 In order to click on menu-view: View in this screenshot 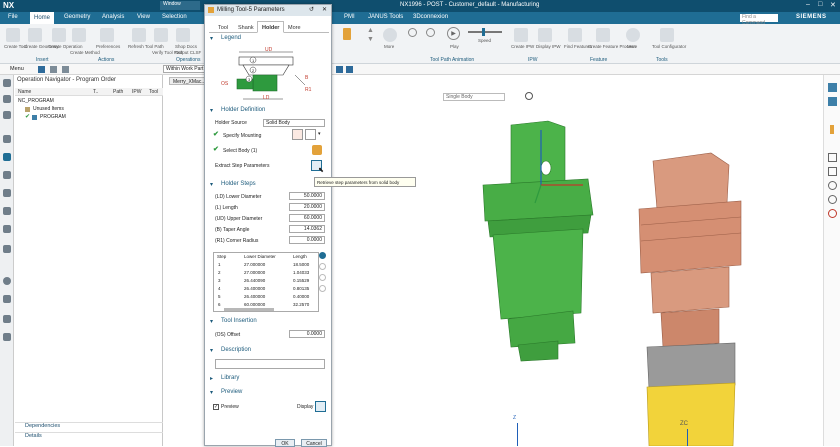, I will do `click(143, 17)`.